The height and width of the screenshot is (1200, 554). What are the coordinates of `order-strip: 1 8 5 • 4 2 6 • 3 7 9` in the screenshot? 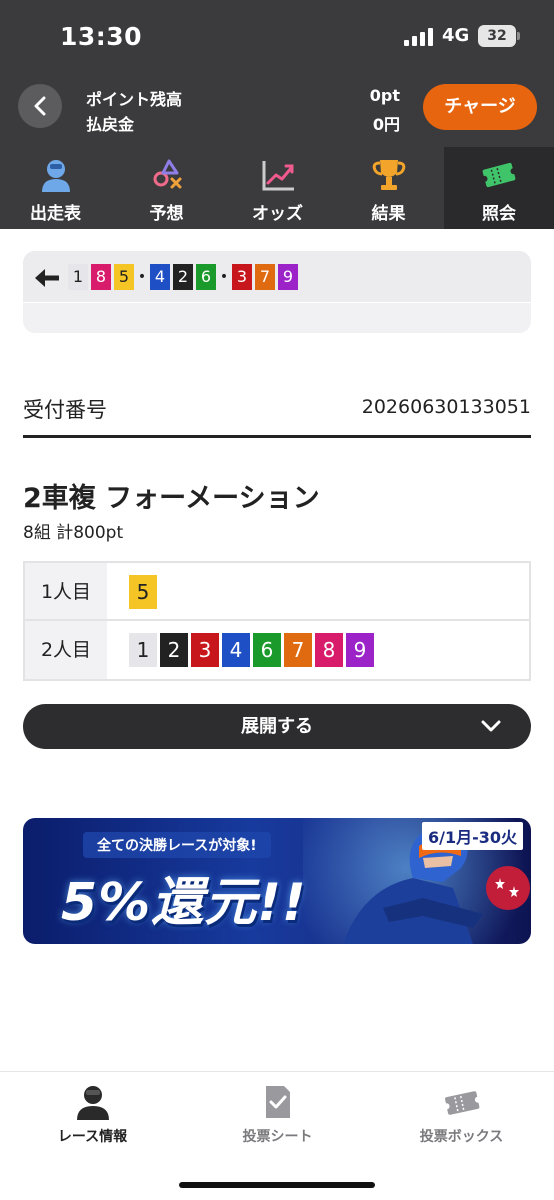 It's located at (277, 277).